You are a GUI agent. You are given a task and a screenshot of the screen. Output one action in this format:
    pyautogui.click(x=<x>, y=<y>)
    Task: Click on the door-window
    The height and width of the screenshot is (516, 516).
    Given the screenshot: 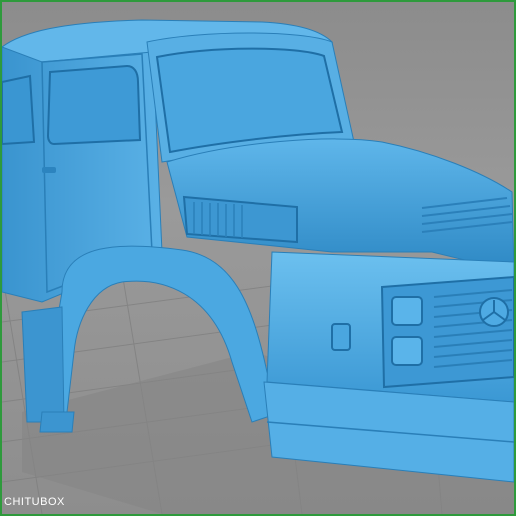 What is the action you would take?
    pyautogui.click(x=94, y=105)
    